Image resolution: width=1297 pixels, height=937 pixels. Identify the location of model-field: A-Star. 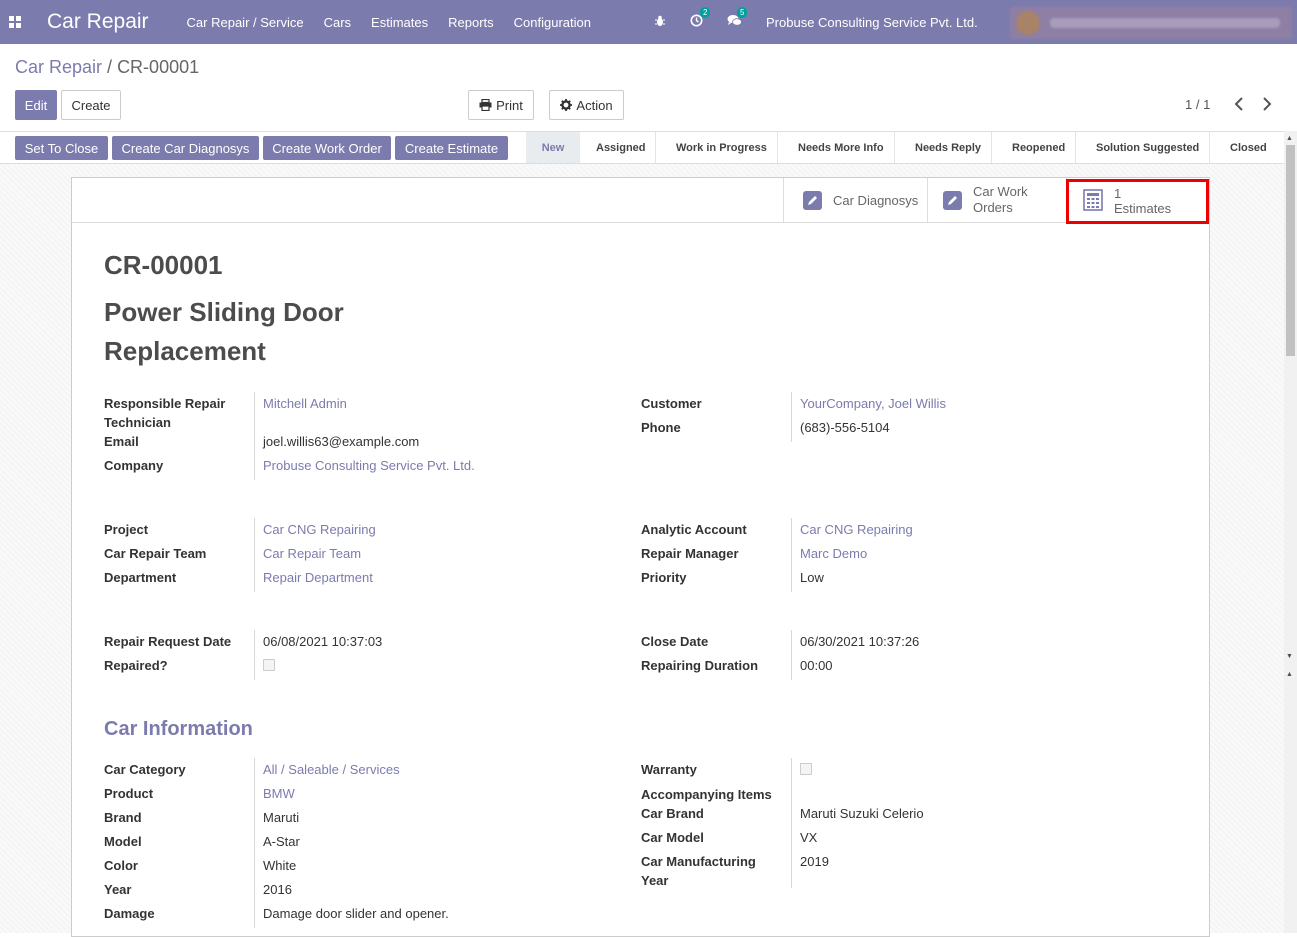
(281, 841).